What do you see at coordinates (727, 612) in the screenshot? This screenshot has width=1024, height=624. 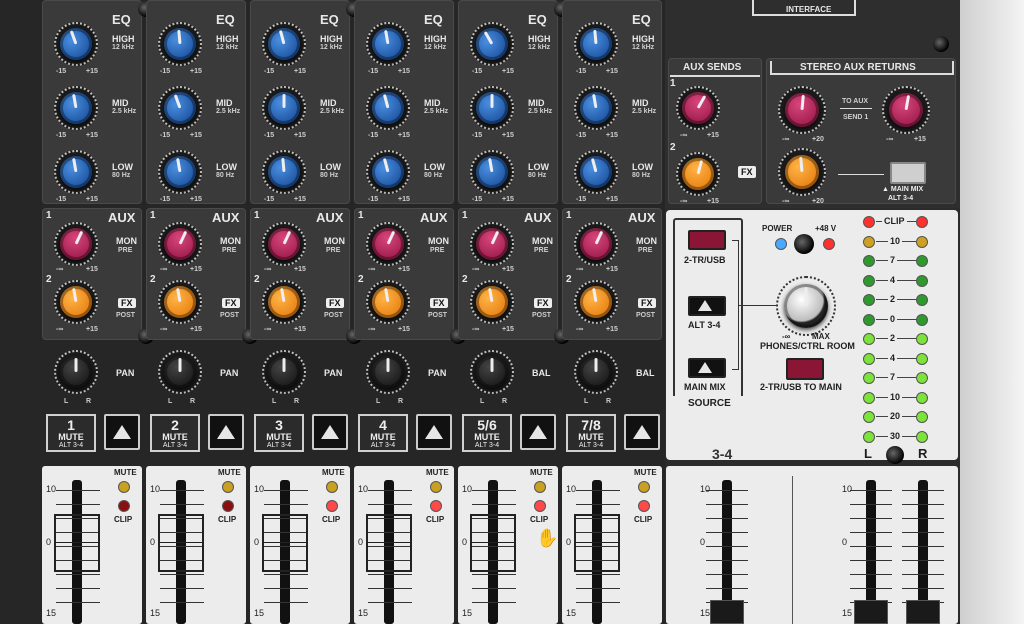 I see `bus-fader-cap` at bounding box center [727, 612].